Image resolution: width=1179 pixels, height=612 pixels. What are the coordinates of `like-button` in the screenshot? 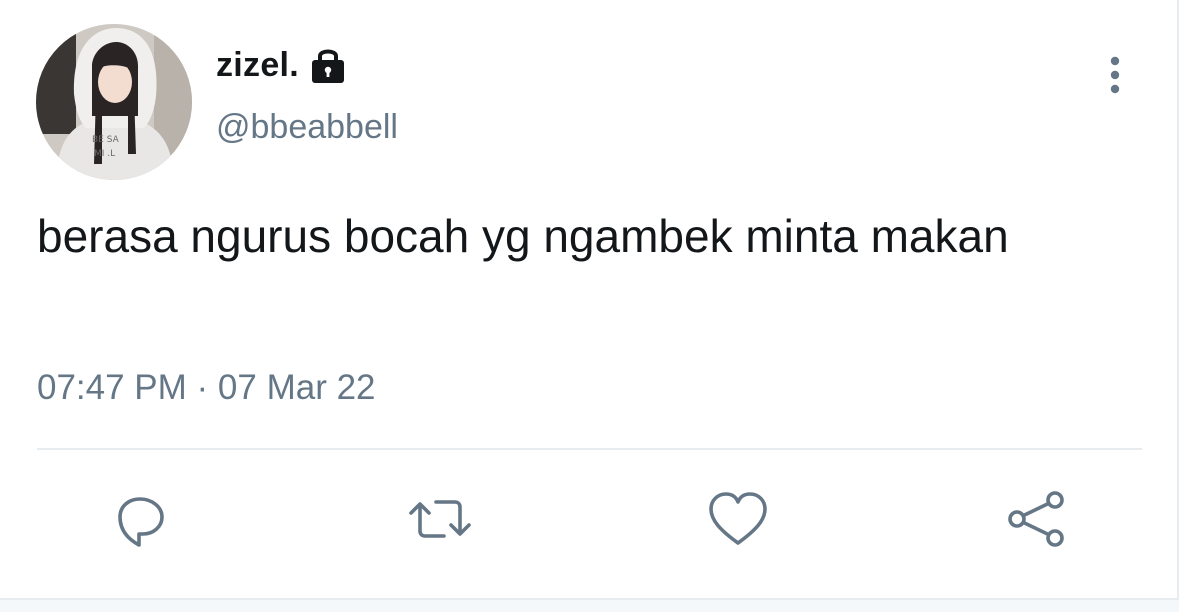 It's located at (738, 519).